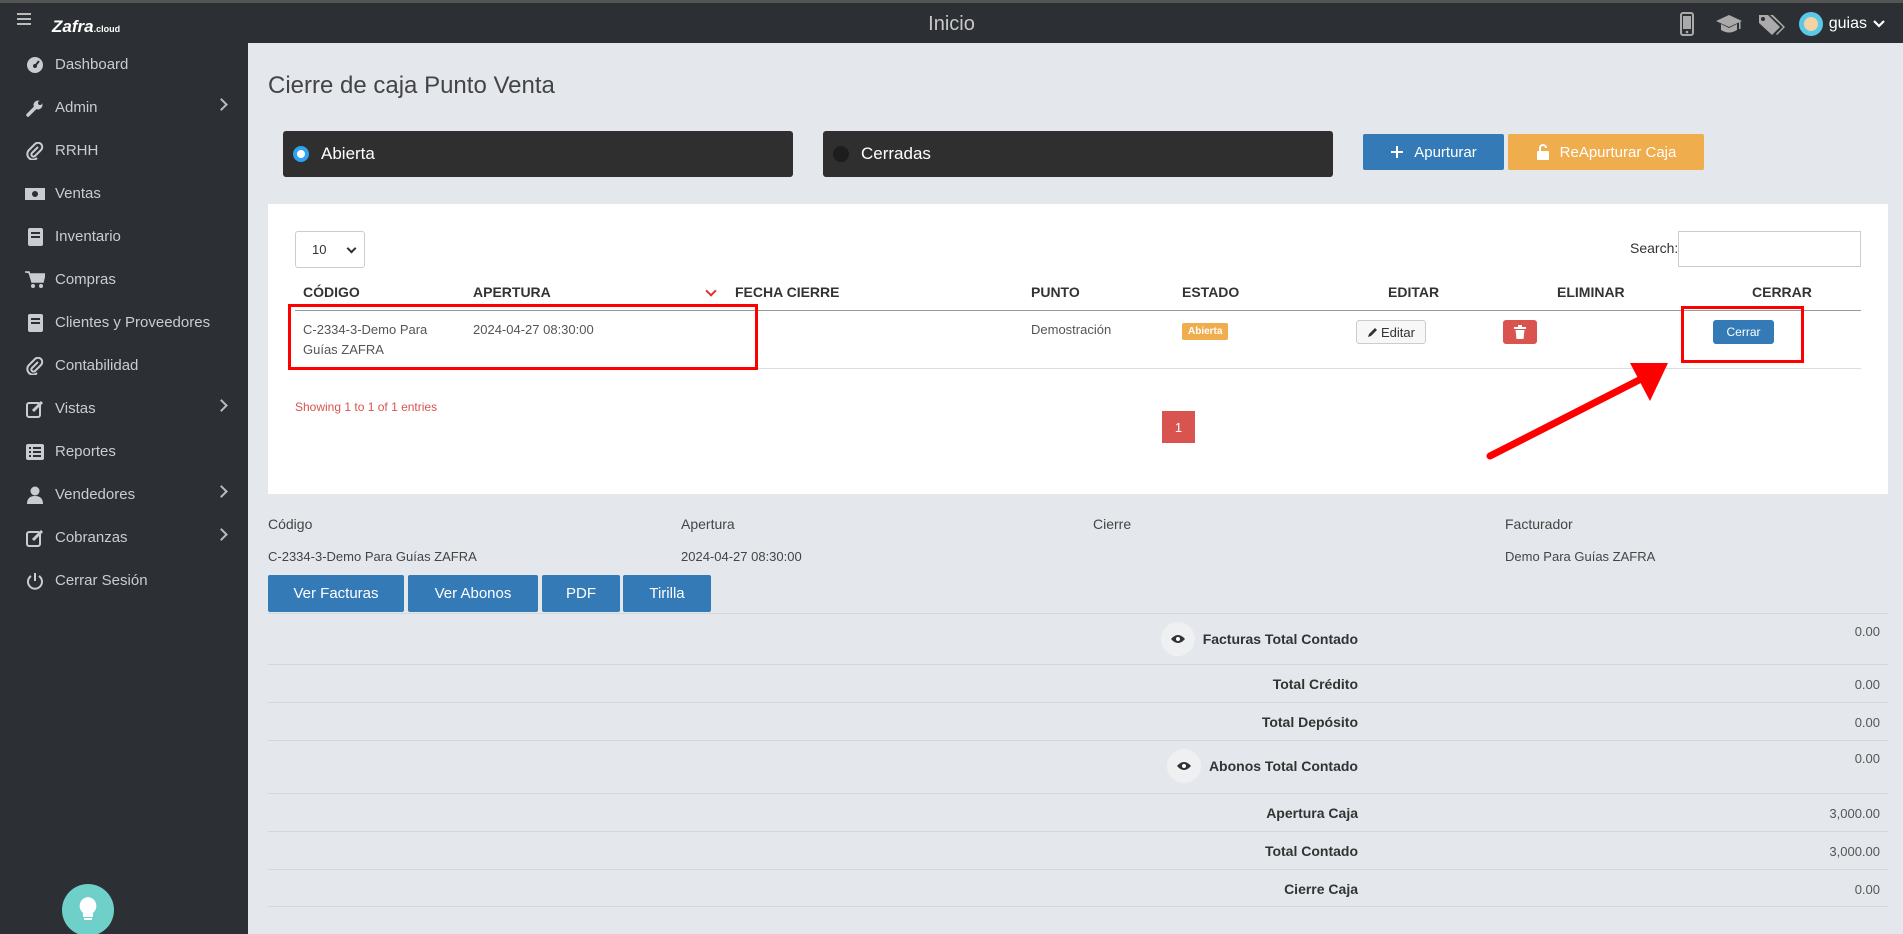 The image size is (1903, 934). What do you see at coordinates (330, 249) in the screenshot?
I see `page-length-select: 10` at bounding box center [330, 249].